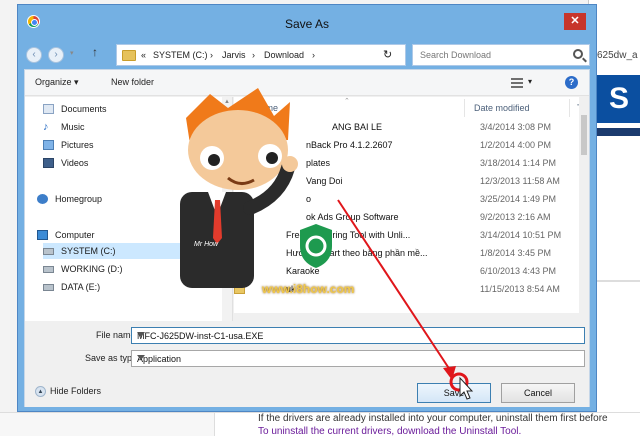 Image resolution: width=640 pixels, height=436 pixels. What do you see at coordinates (107, 424) in the screenshot?
I see `background-sidebar` at bounding box center [107, 424].